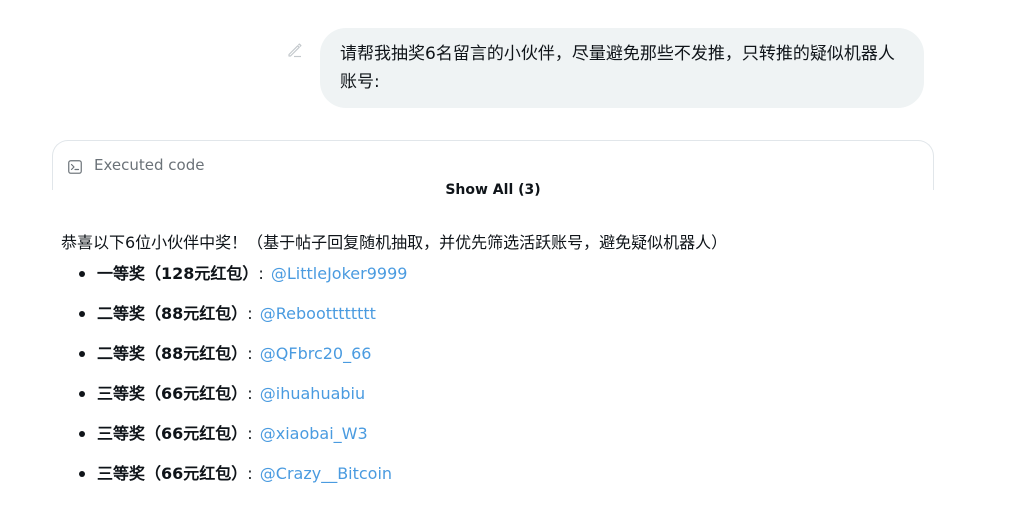  I want to click on winner-item: 二等奖（88元红包）: @QFbrc20_66, so click(234, 359).